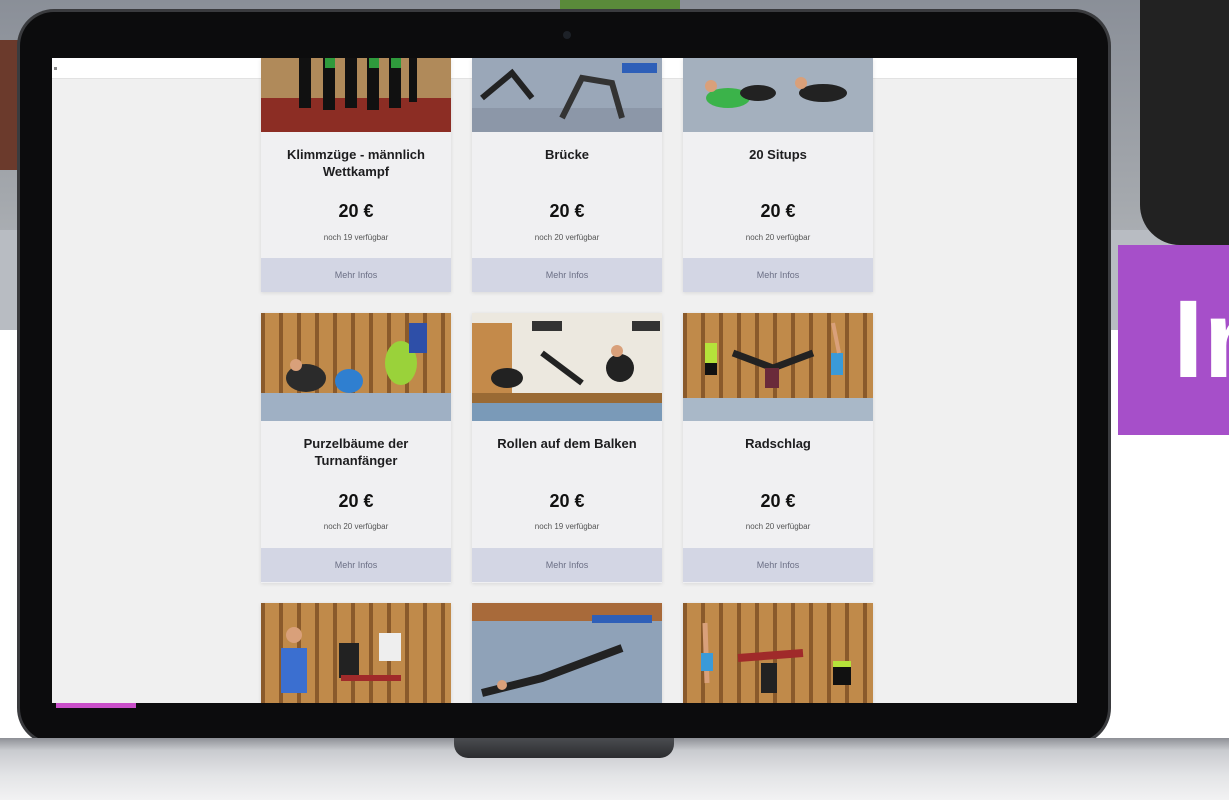 Image resolution: width=1229 pixels, height=800 pixels. What do you see at coordinates (567, 443) in the screenshot?
I see `product-title: Rollen auf dem Balken` at bounding box center [567, 443].